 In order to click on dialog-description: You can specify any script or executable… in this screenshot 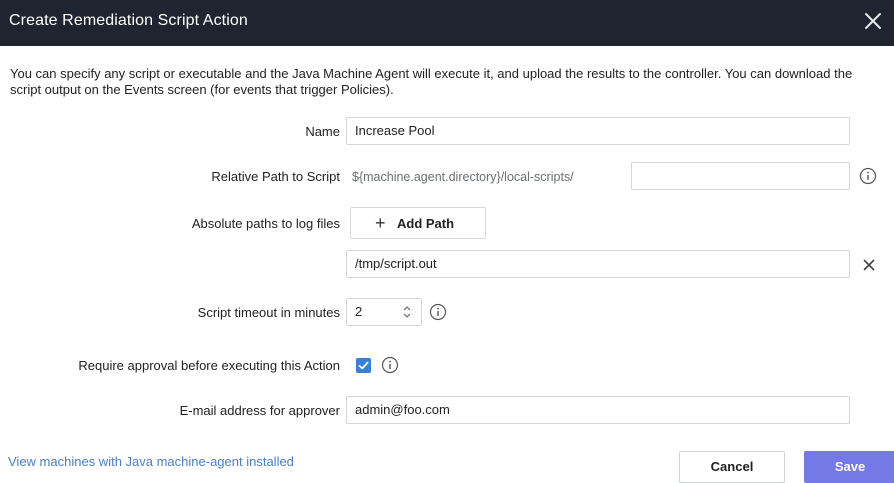, I will do `click(431, 81)`.